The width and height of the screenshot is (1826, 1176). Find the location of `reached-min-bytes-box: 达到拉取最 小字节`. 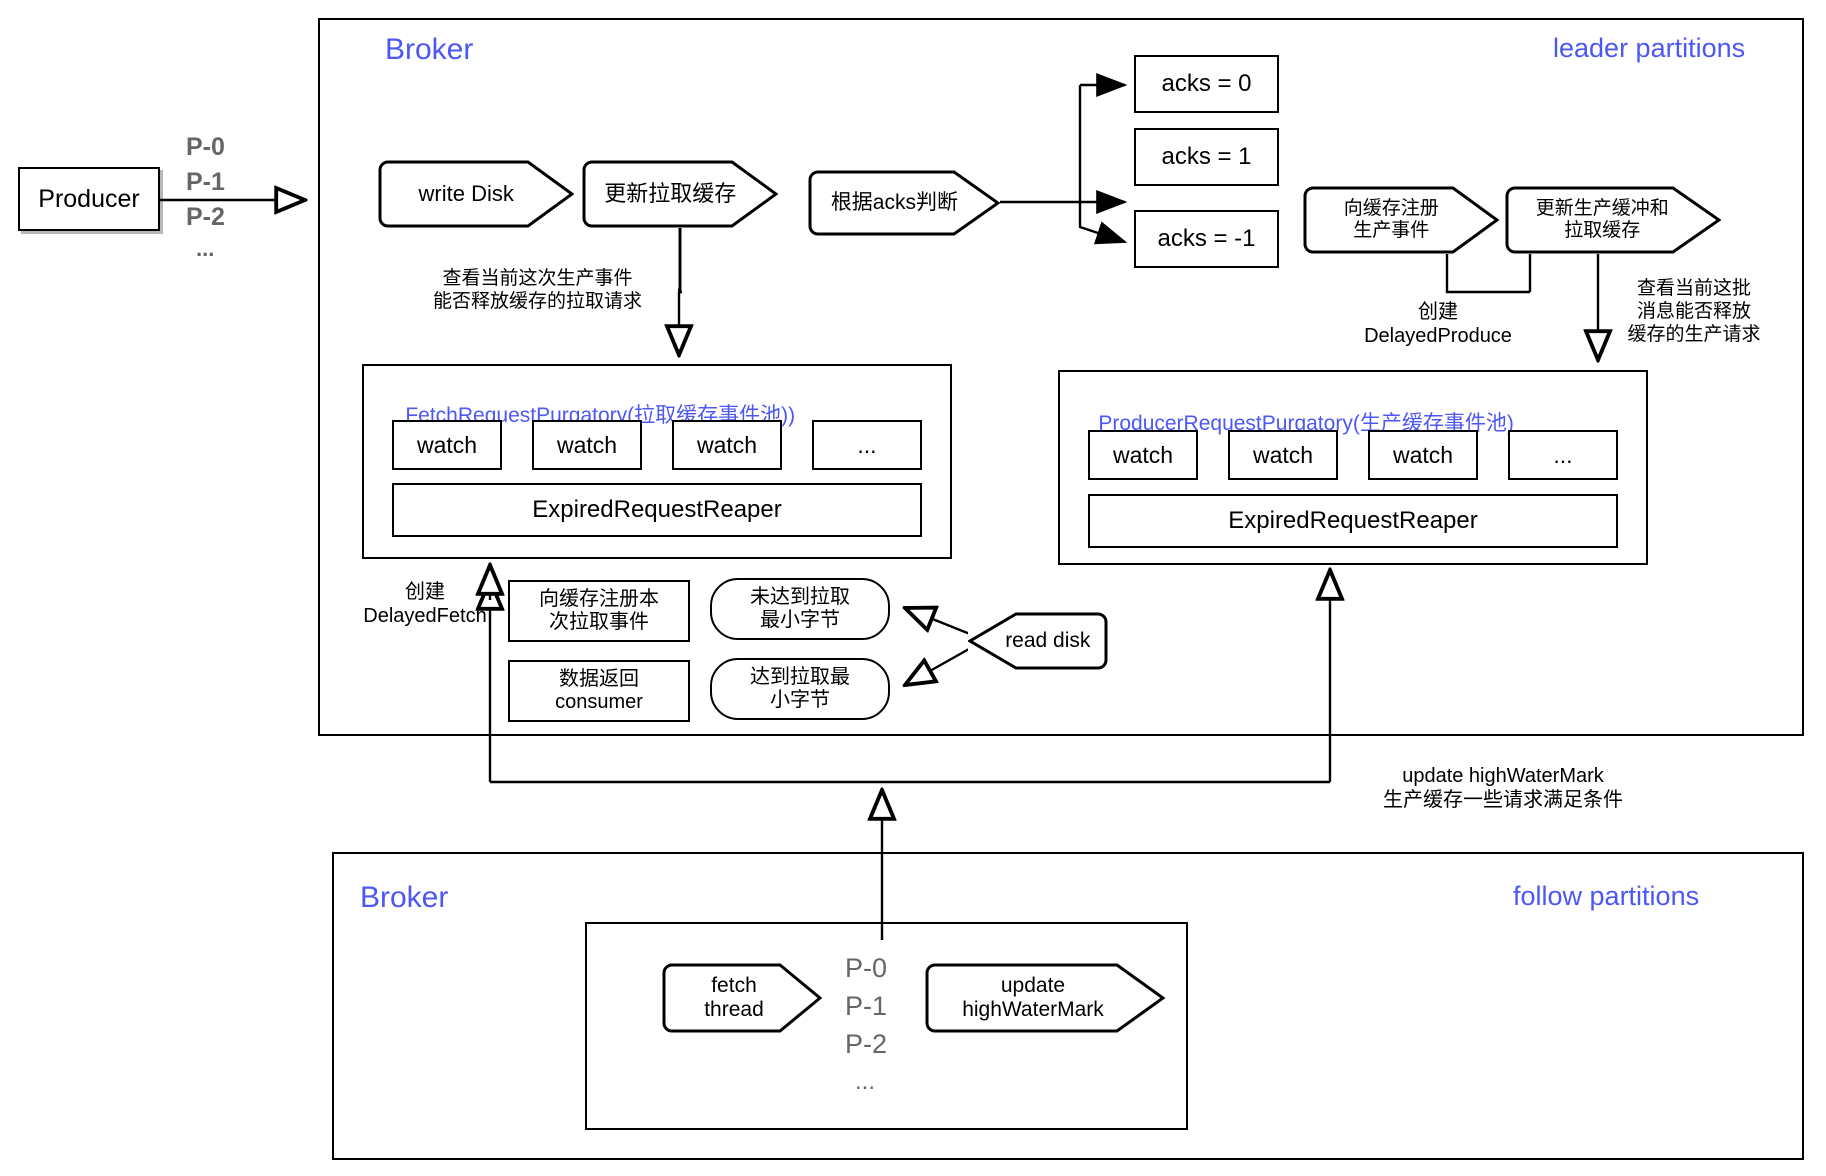

reached-min-bytes-box: 达到拉取最 小字节 is located at coordinates (800, 689).